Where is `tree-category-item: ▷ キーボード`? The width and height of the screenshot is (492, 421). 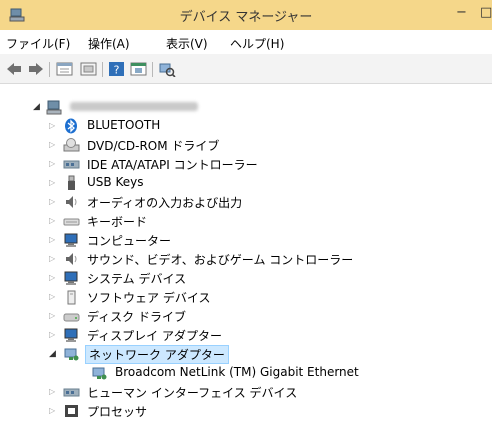 tree-category-item: ▷ キーボード is located at coordinates (240, 221).